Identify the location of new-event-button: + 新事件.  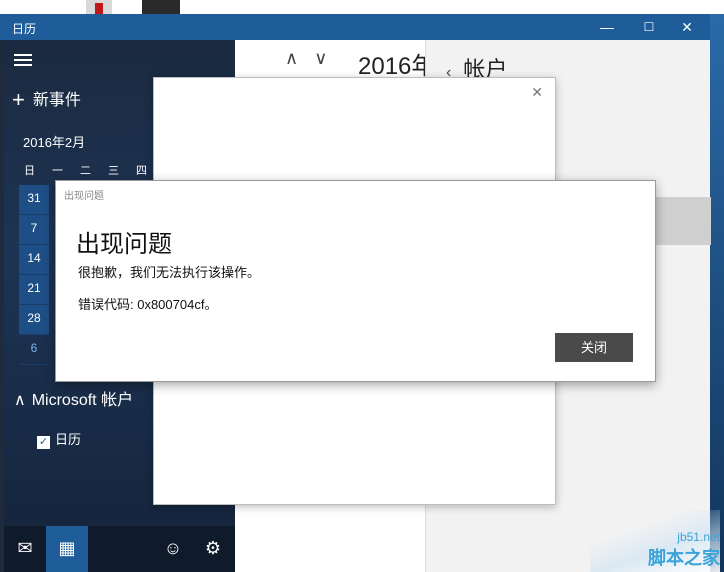
(46, 99).